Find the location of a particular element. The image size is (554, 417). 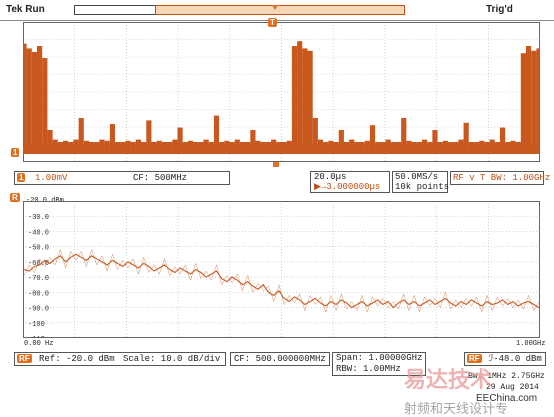

channel1-scale: 1.00mV is located at coordinates (51, 178).